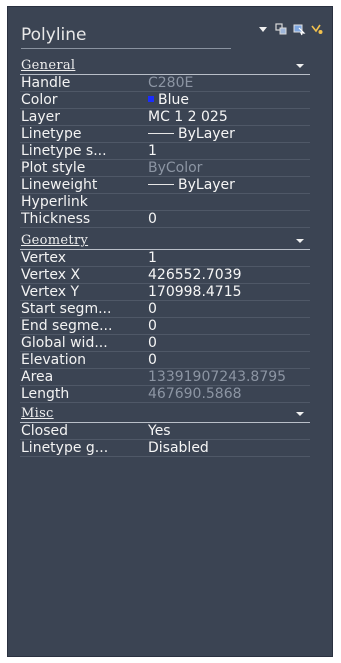  Describe the element at coordinates (165, 241) in the screenshot. I see `section-header-geometry: Geometry` at that location.